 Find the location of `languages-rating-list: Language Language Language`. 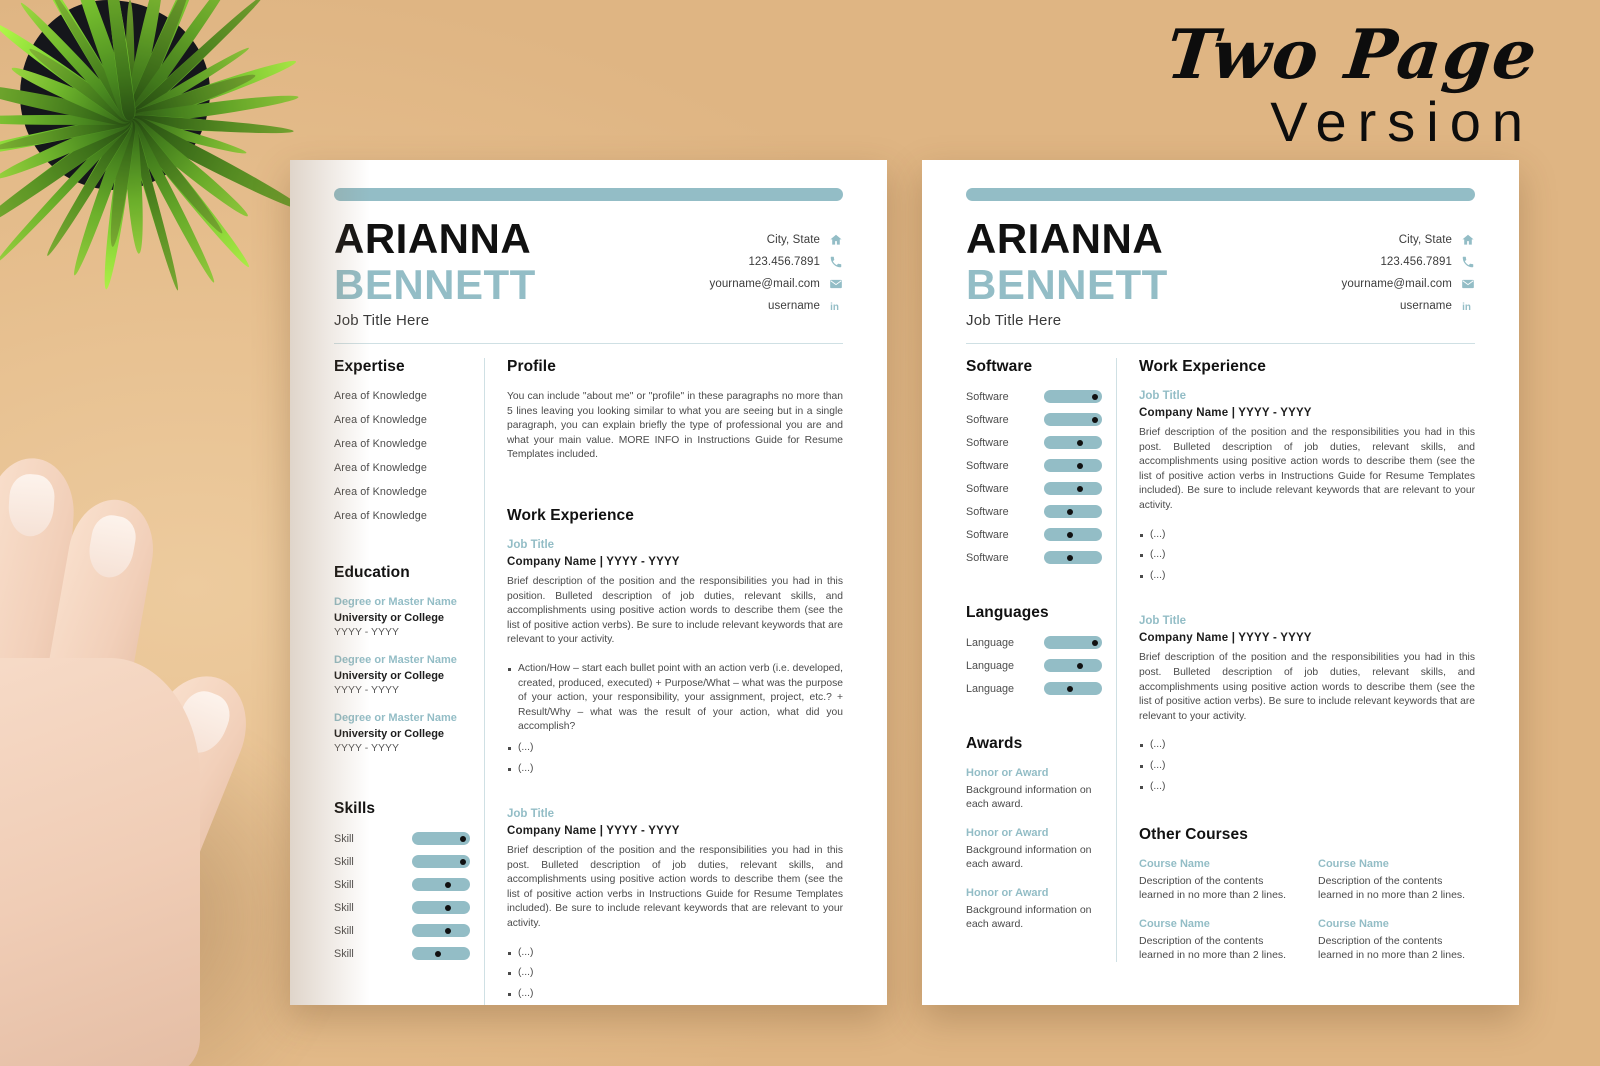

languages-rating-list: Language Language Language is located at coordinates (1034, 665).